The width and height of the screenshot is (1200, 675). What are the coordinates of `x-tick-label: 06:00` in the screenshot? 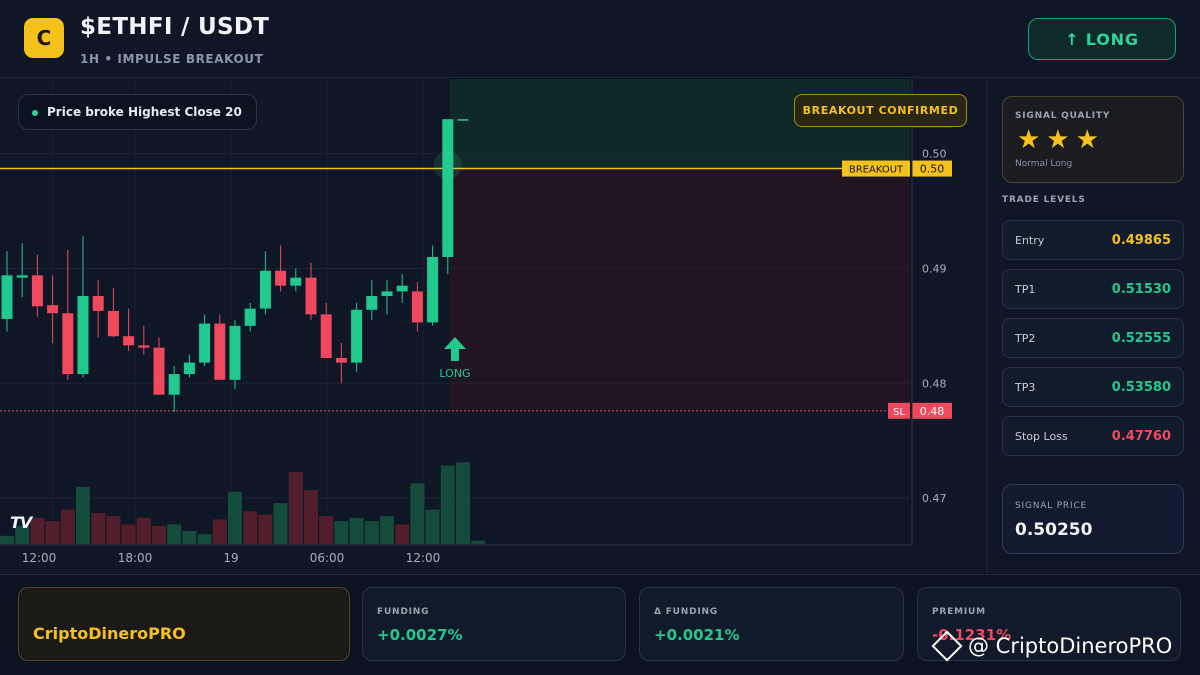 It's located at (327, 558).